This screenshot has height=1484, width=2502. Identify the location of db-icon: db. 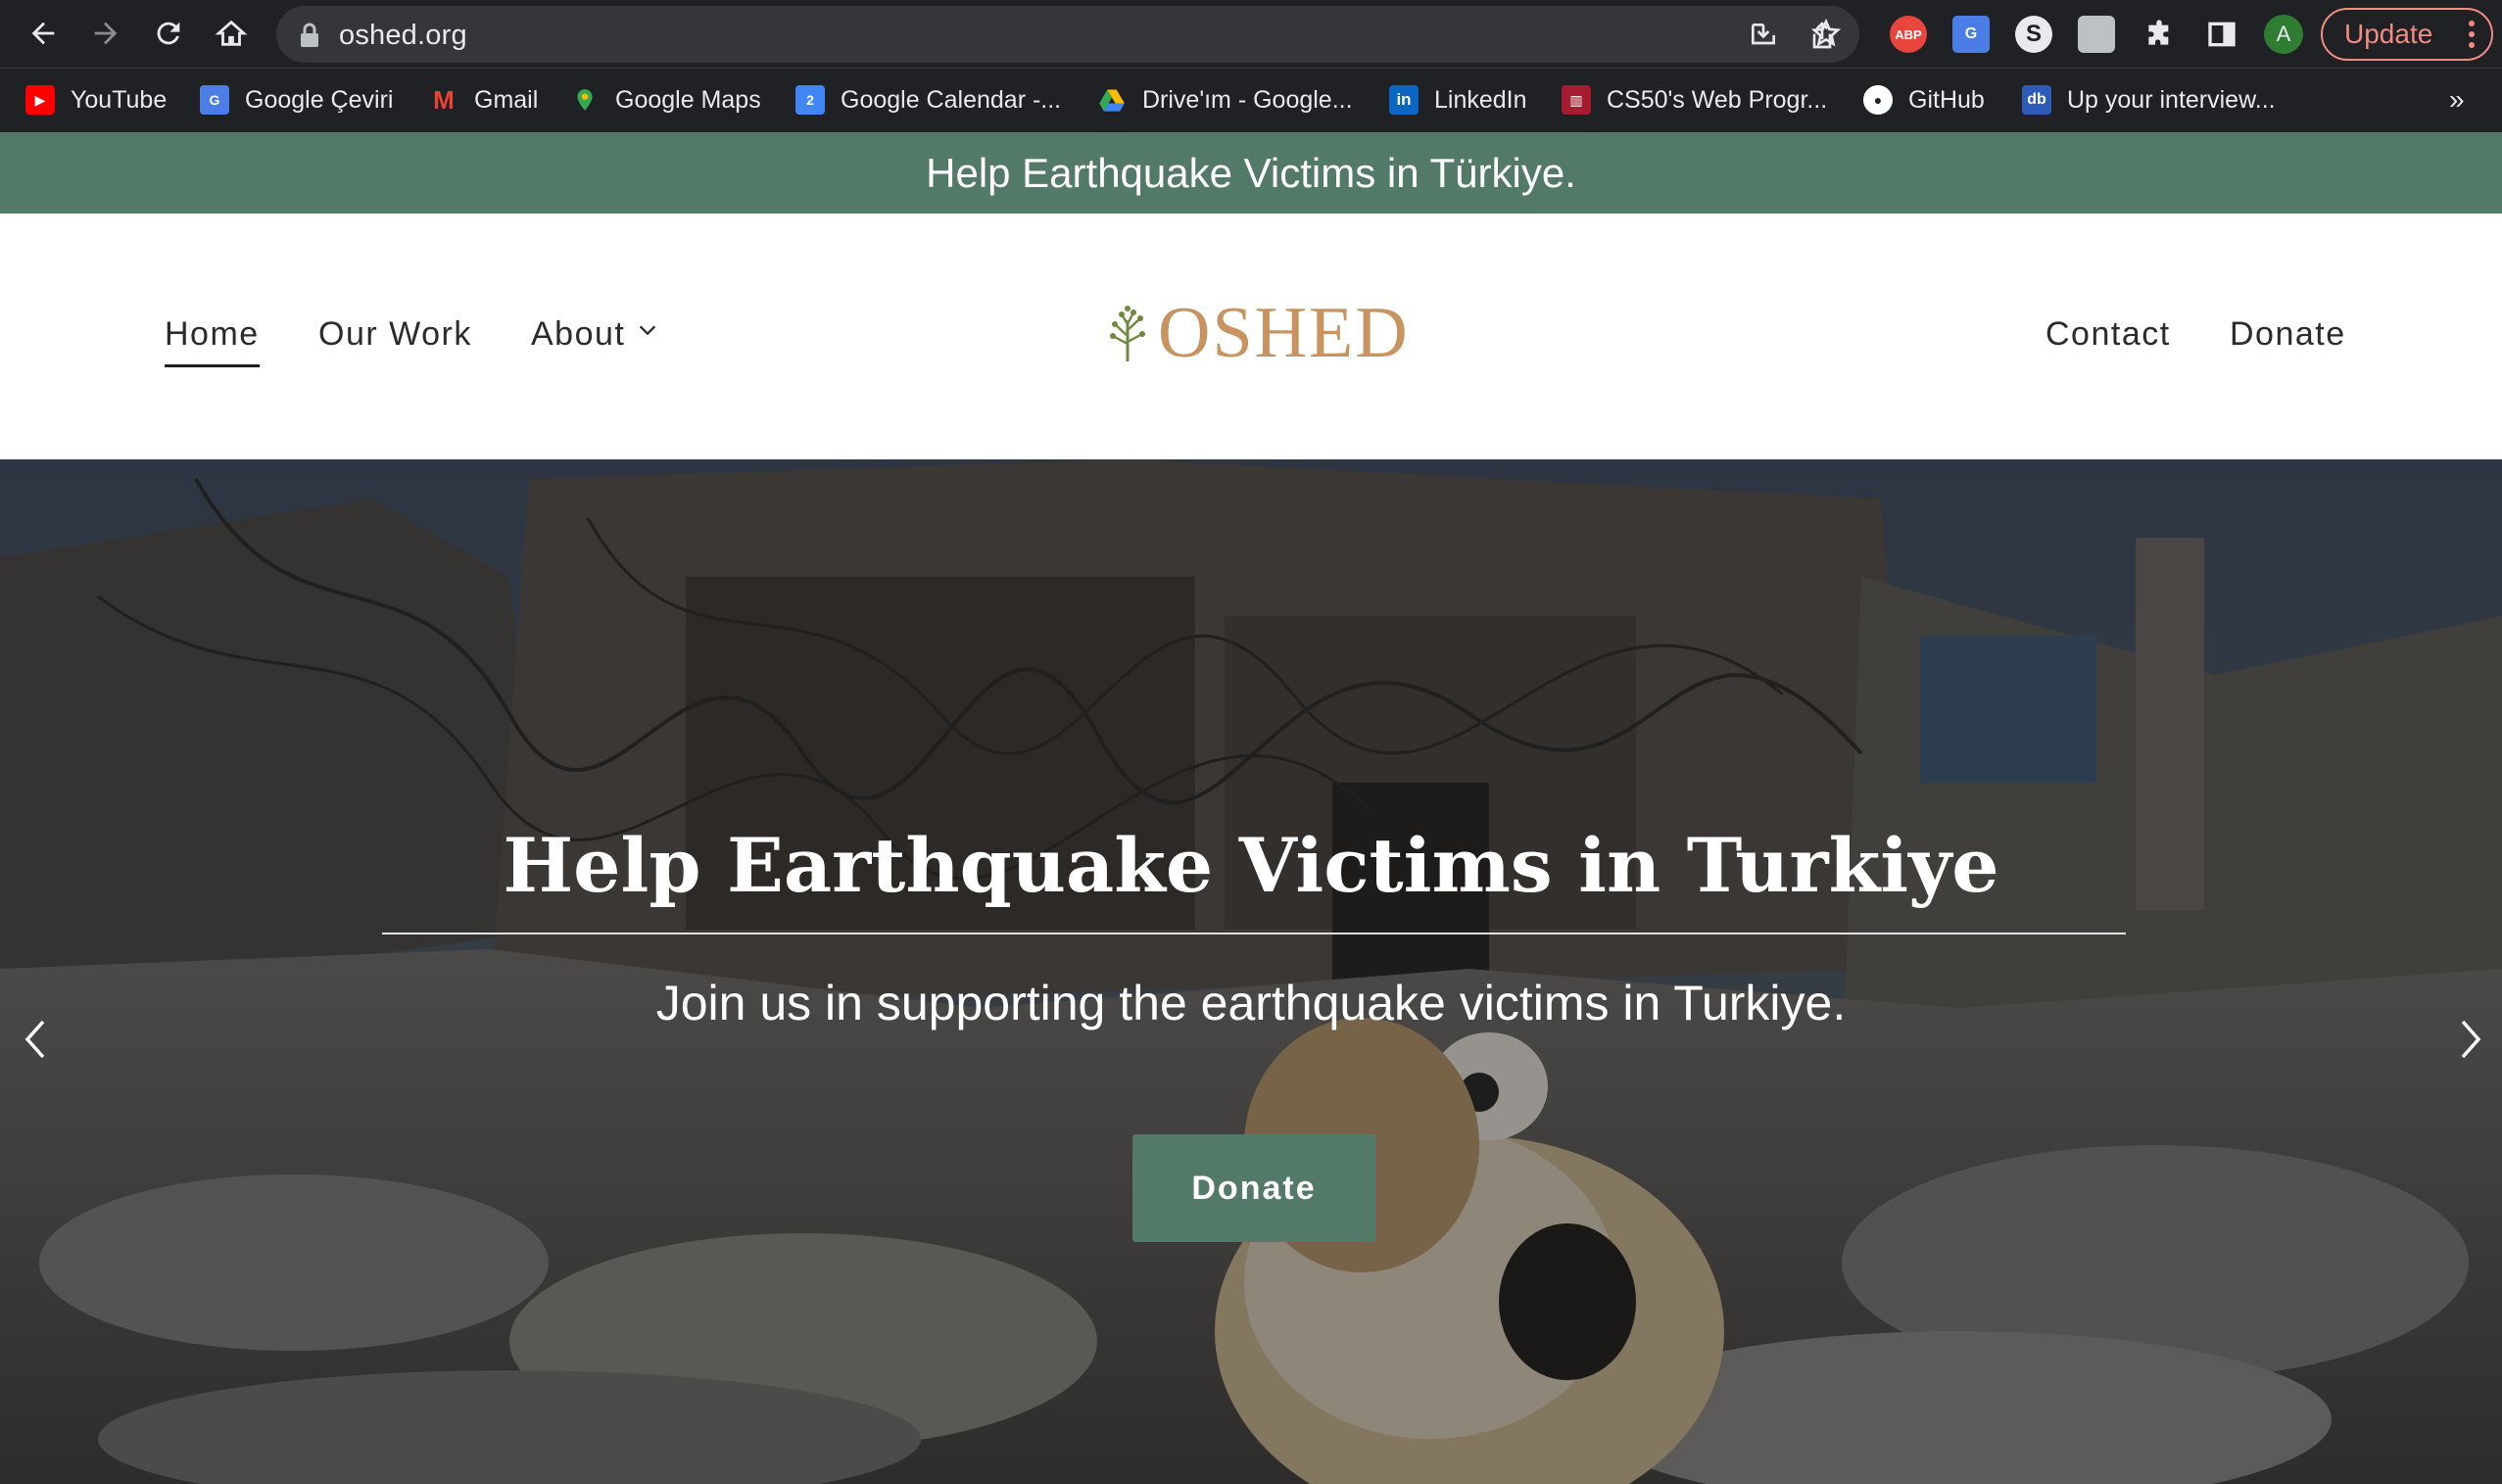
(2036, 100).